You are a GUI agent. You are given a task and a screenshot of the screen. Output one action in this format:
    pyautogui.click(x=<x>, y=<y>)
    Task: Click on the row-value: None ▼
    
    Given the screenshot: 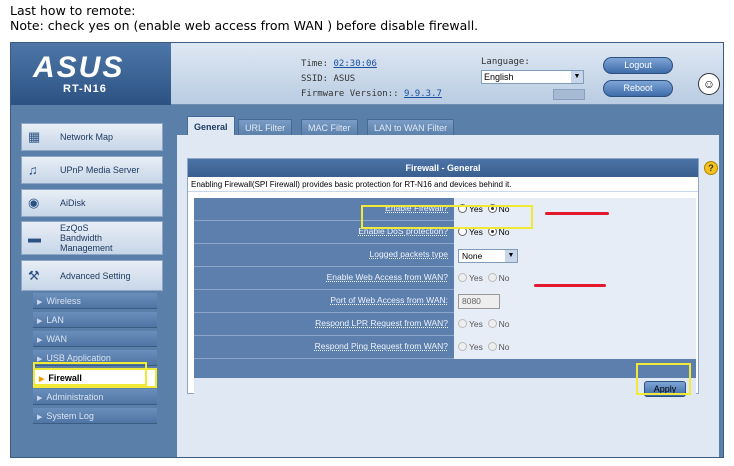 What is the action you would take?
    pyautogui.click(x=575, y=255)
    